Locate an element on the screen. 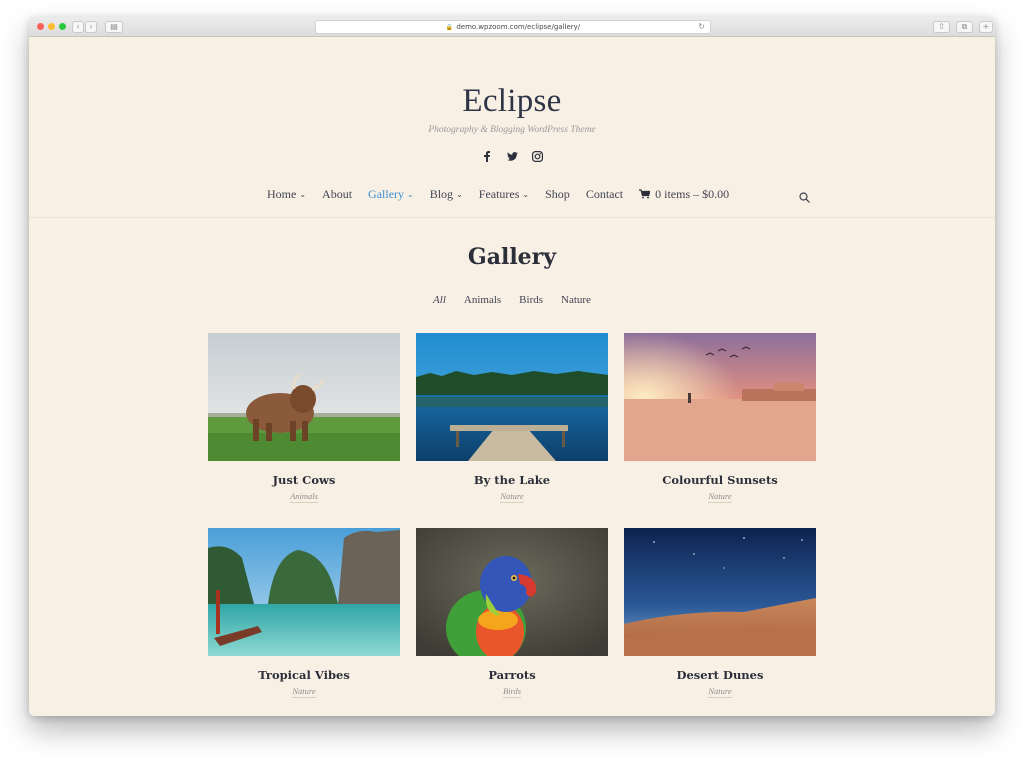  forward-button: › is located at coordinates (91, 27).